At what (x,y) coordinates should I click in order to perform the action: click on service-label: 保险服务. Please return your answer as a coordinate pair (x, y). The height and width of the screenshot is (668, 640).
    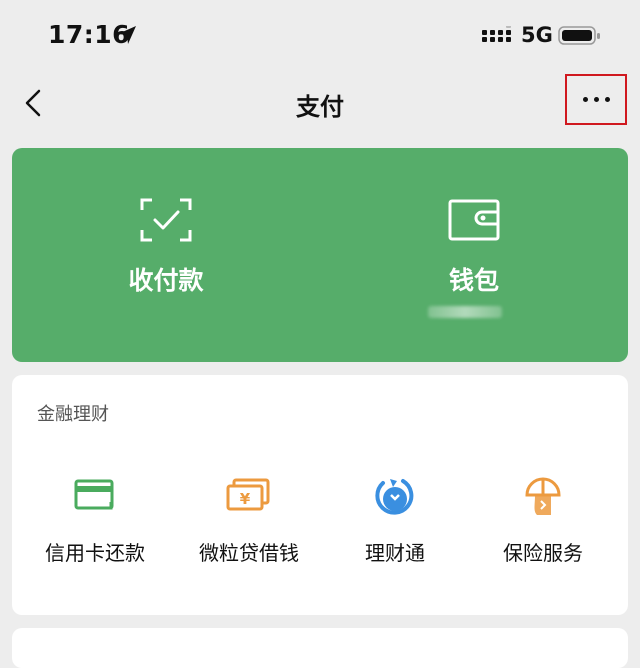
    Looking at the image, I should click on (543, 553).